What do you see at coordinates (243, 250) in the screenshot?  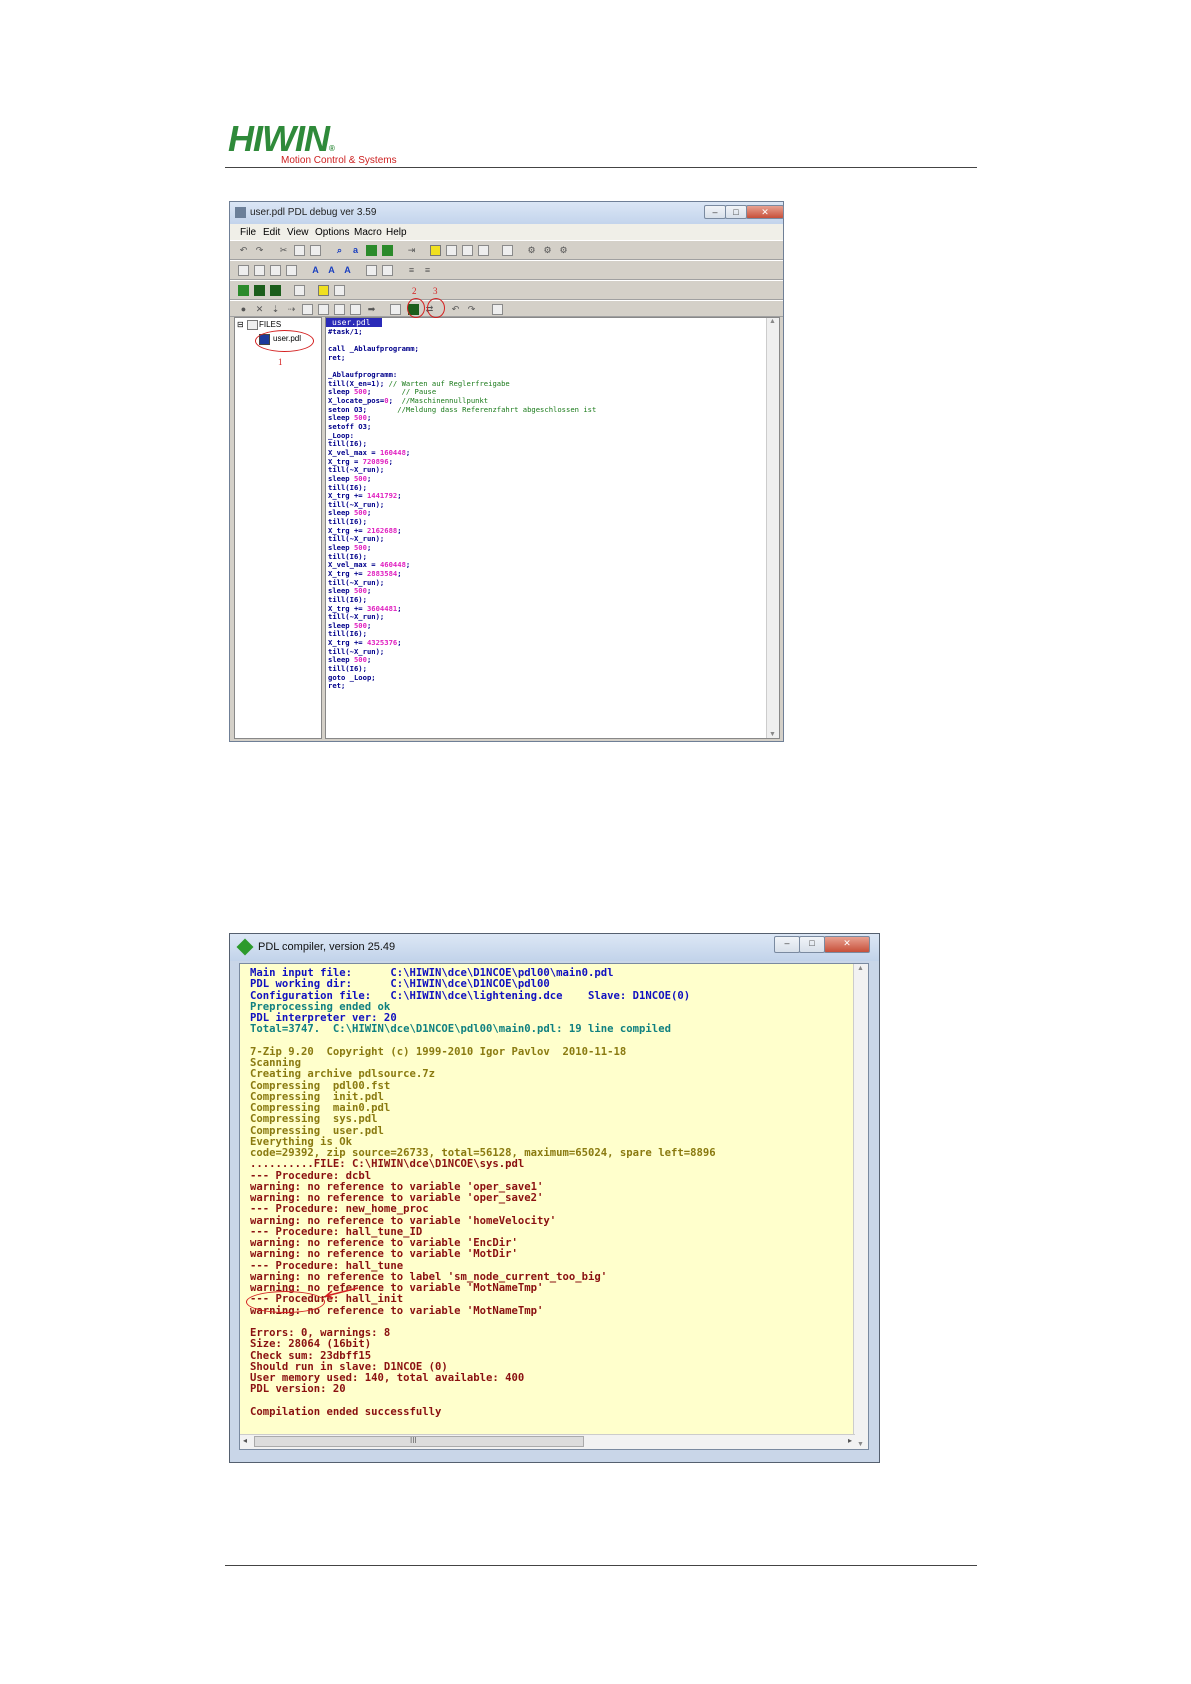 I see `undo-icon: ↶` at bounding box center [243, 250].